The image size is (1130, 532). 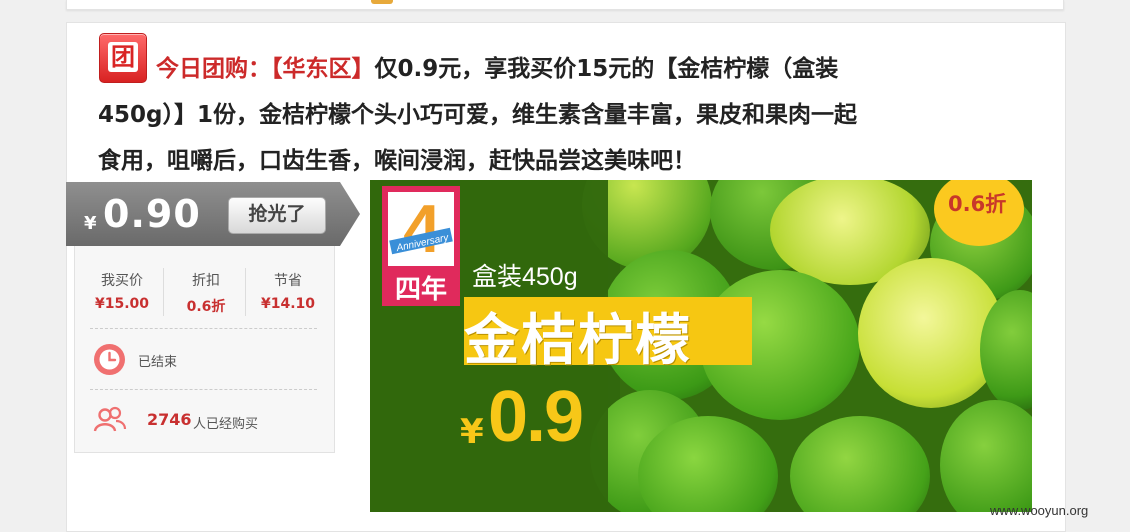 What do you see at coordinates (525, 277) in the screenshot?
I see `box-size-text: 盒装450g` at bounding box center [525, 277].